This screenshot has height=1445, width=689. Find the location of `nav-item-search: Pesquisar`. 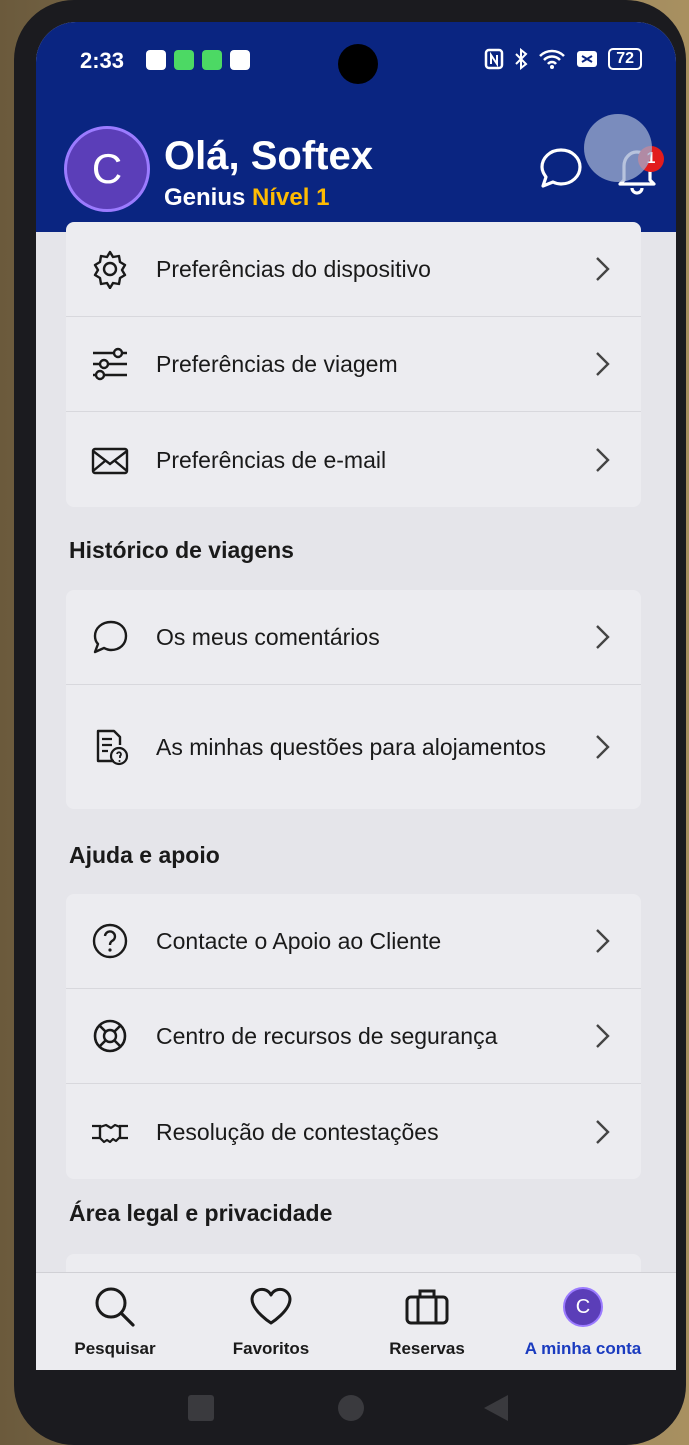

nav-item-search: Pesquisar is located at coordinates (115, 1321).